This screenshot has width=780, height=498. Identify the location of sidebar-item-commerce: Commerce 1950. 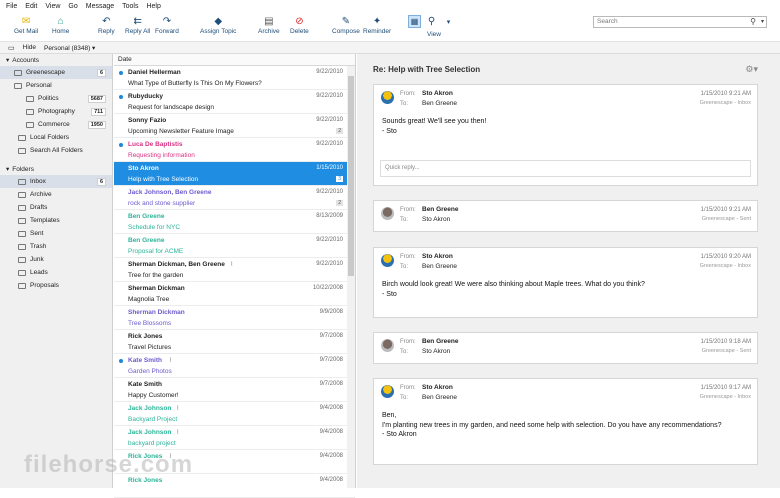
(56, 124).